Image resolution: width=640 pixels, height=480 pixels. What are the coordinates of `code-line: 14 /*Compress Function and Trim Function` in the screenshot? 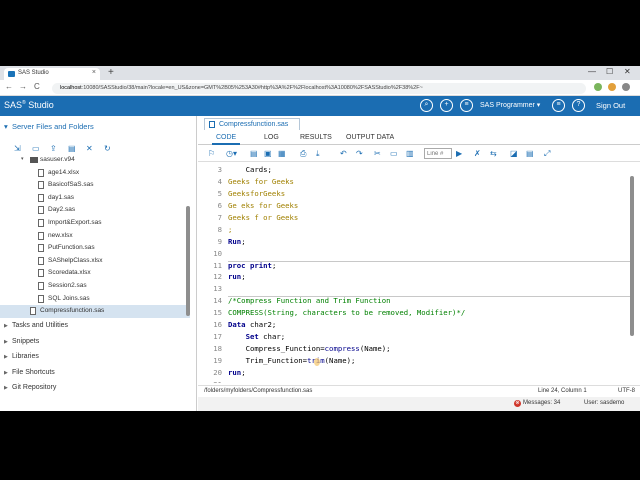 It's located at (414, 302).